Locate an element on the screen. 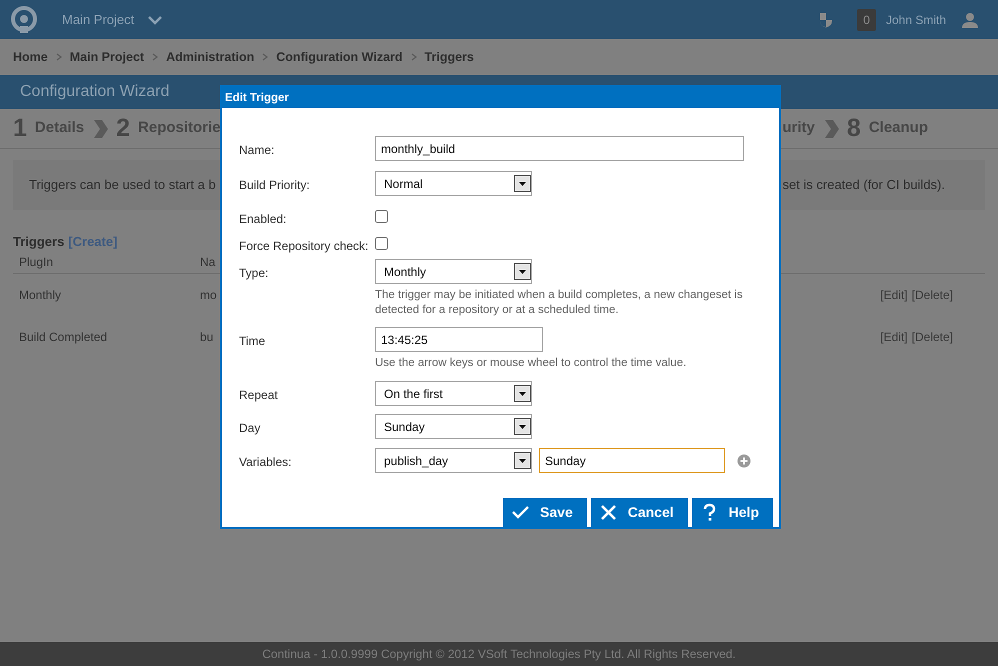 This screenshot has height=666, width=998. breadcrumb-link: Home is located at coordinates (30, 57).